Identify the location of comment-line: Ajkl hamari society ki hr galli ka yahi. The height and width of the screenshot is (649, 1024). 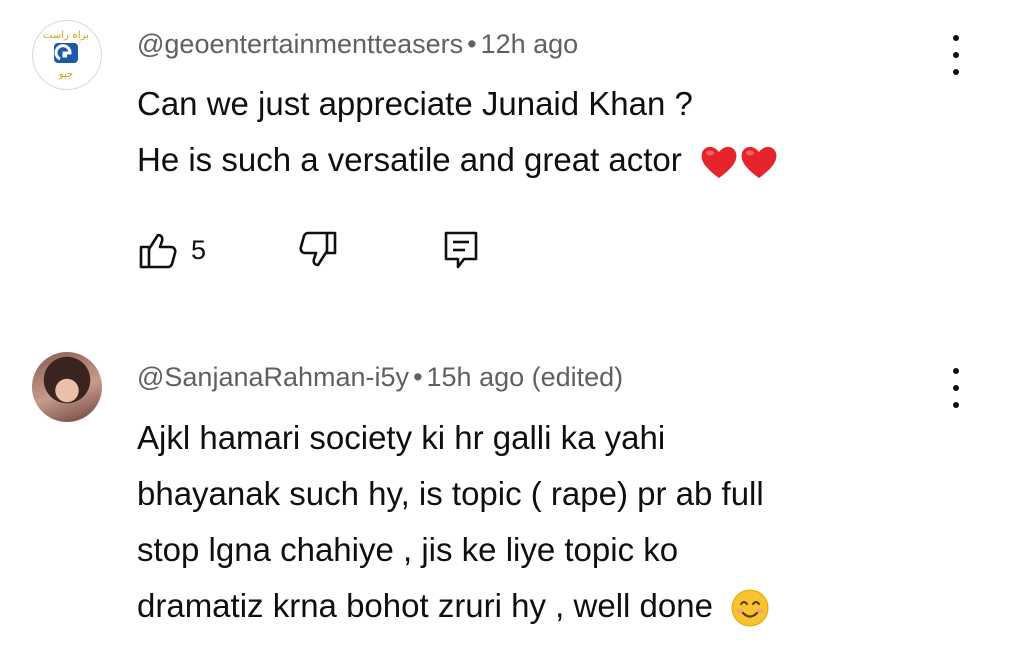
(401, 437).